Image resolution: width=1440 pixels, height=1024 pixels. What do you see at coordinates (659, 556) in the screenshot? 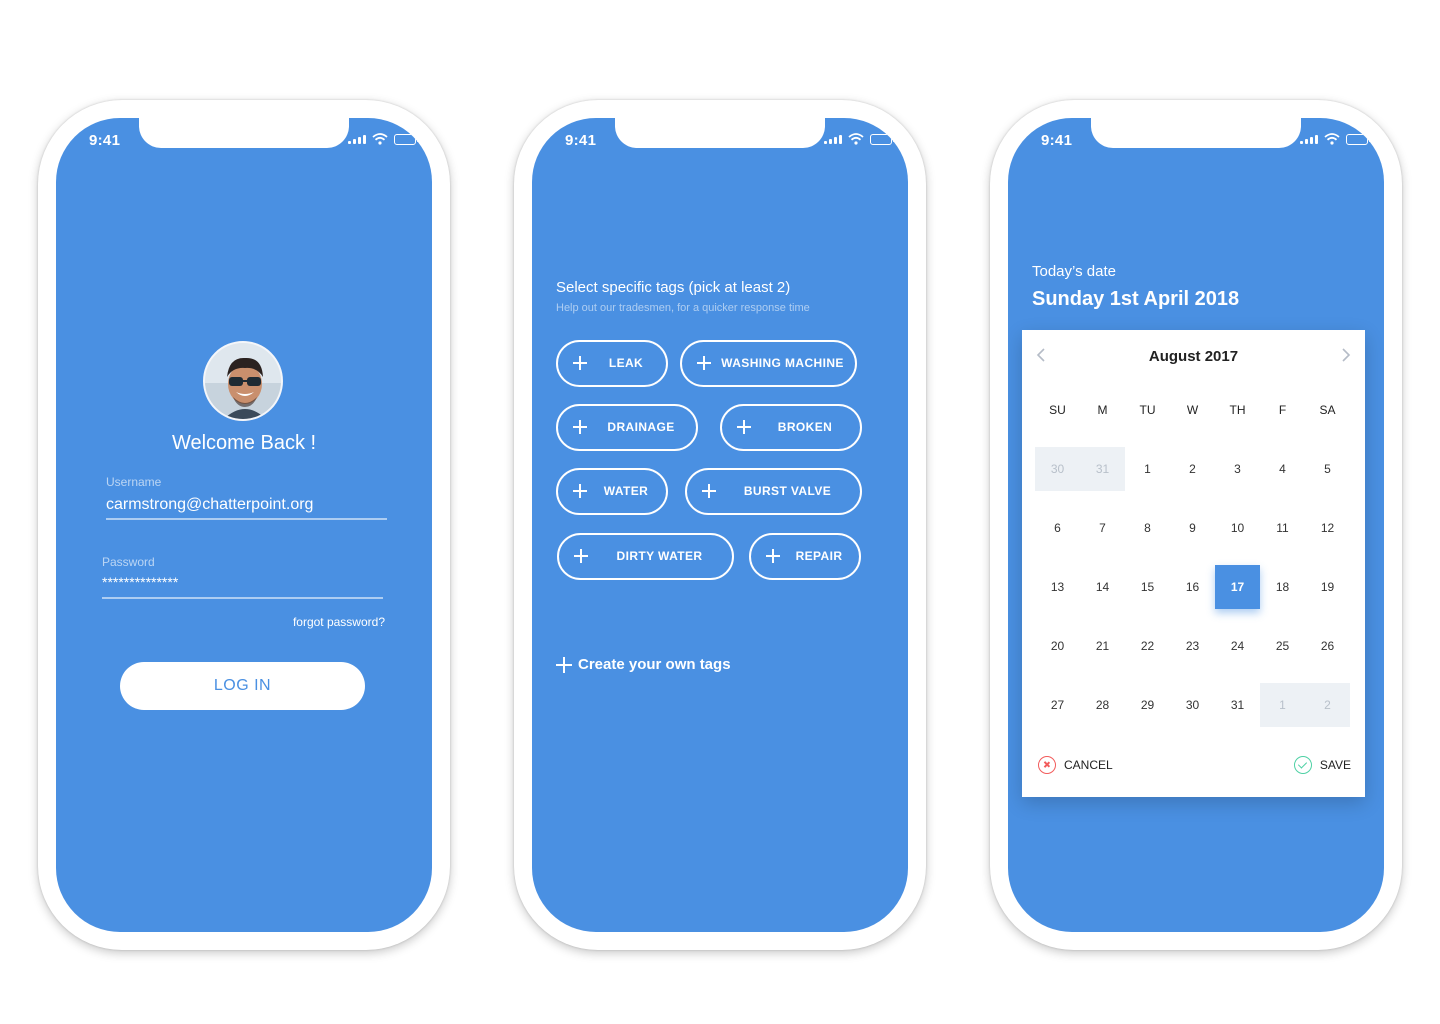
I see `tag-label: DIRTY WATER` at bounding box center [659, 556].